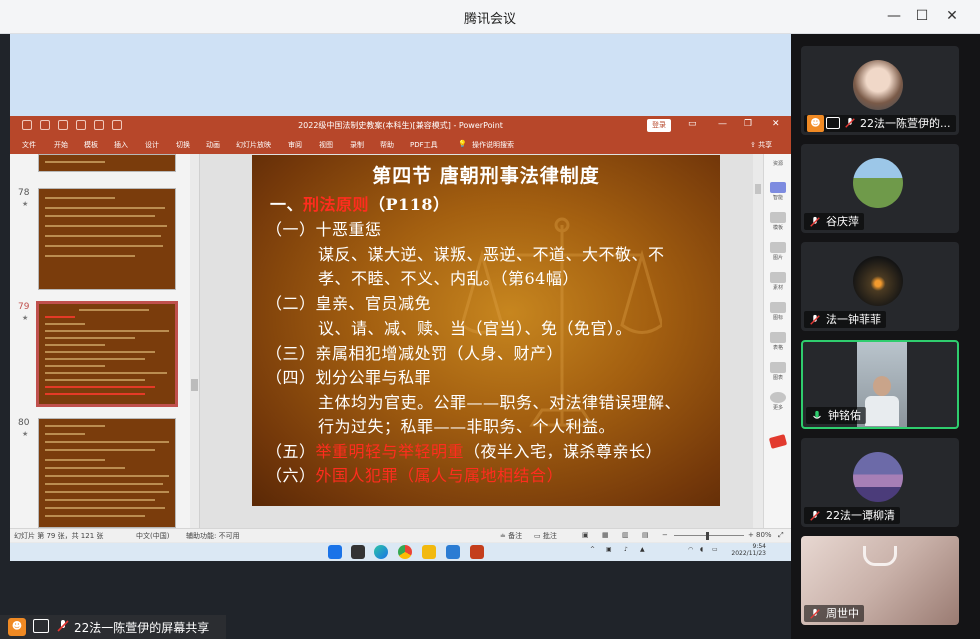  What do you see at coordinates (349, 377) in the screenshot?
I see `slide-line-8: （四）划分公罪与私罪` at bounding box center [349, 377].